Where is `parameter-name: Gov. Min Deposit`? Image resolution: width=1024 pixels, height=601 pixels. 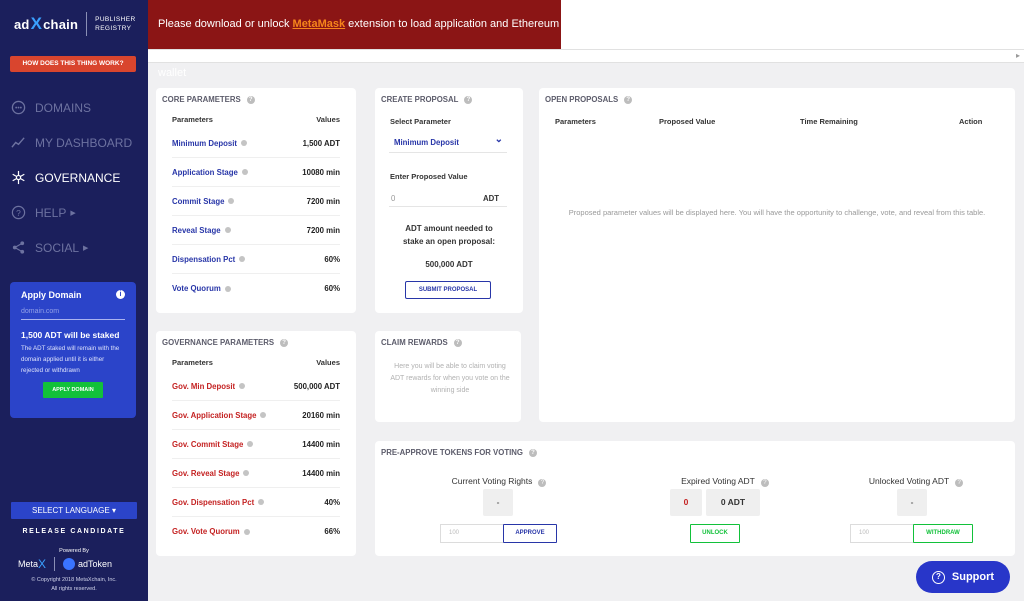 parameter-name: Gov. Min Deposit is located at coordinates (209, 386).